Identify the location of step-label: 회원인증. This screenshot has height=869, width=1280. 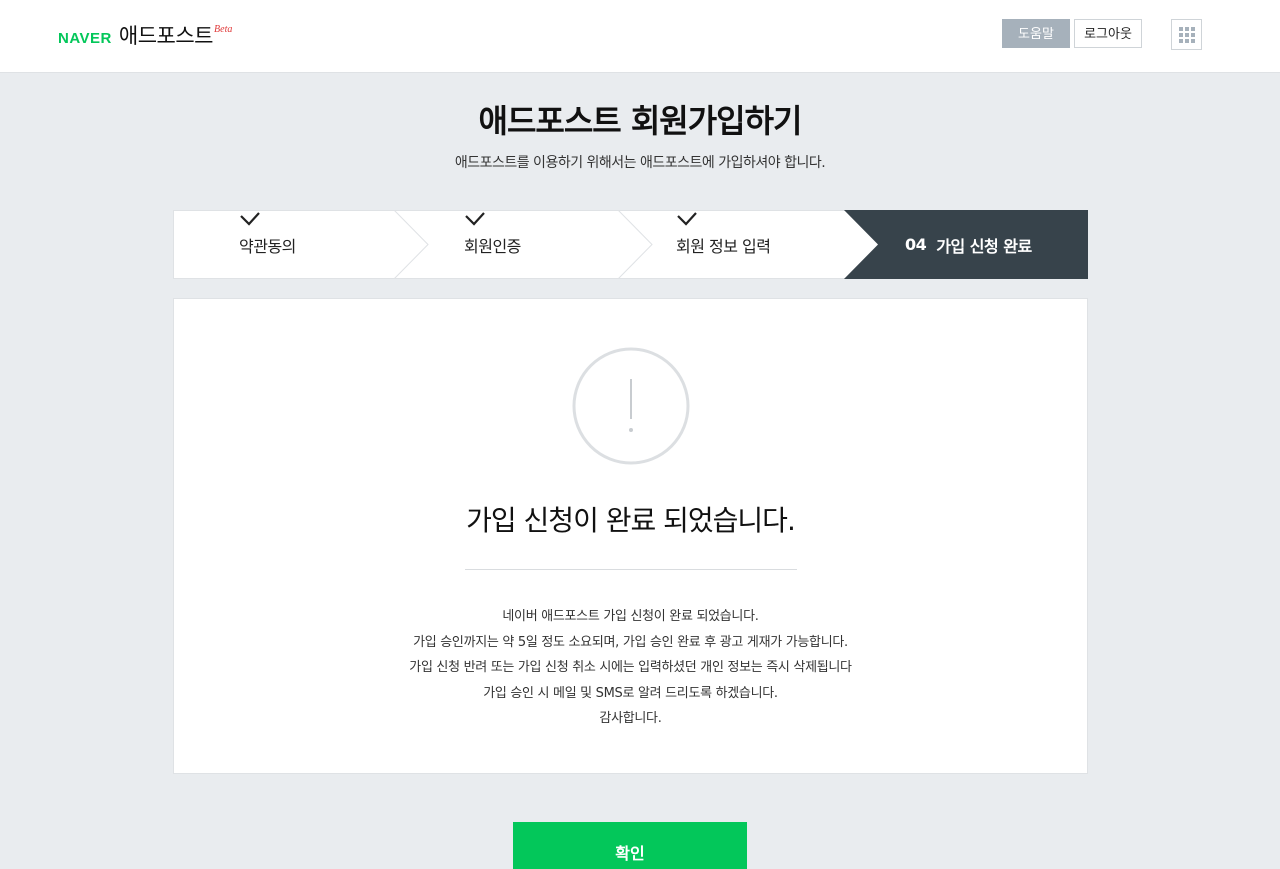
(492, 246).